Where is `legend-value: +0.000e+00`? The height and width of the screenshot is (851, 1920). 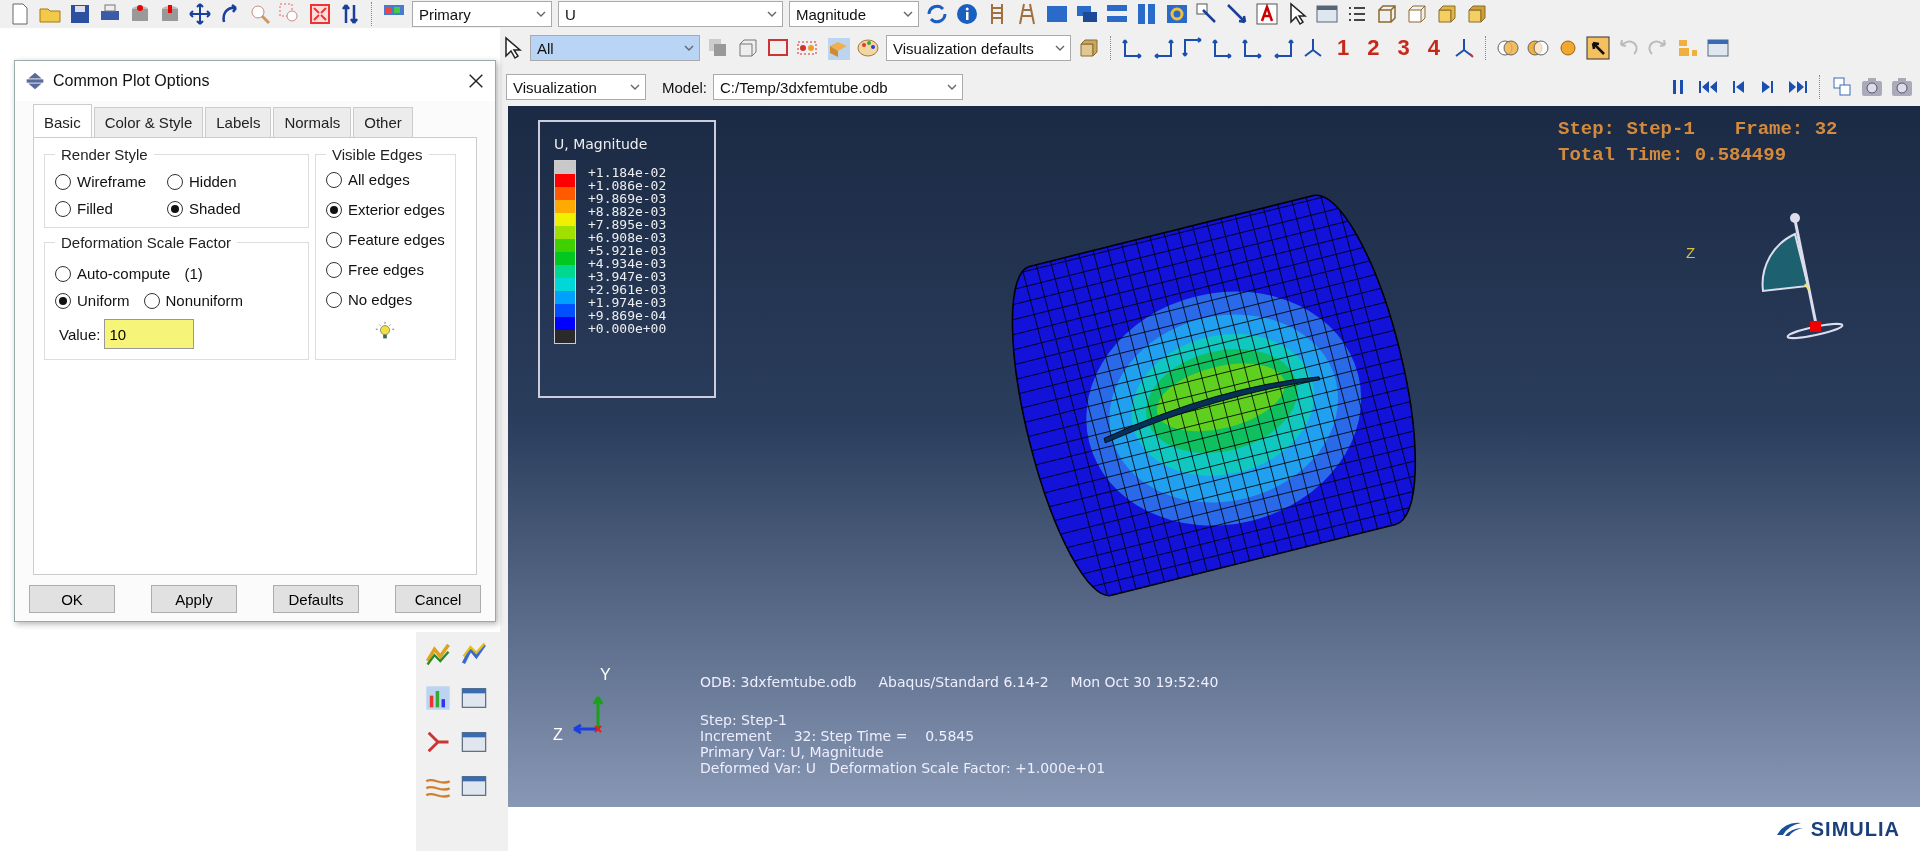
legend-value: +0.000e+00 is located at coordinates (627, 328).